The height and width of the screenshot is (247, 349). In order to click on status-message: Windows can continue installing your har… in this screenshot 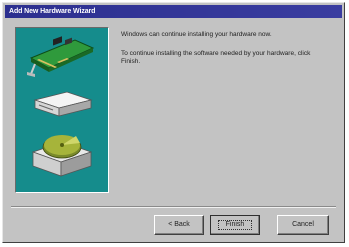, I will do `click(196, 34)`.